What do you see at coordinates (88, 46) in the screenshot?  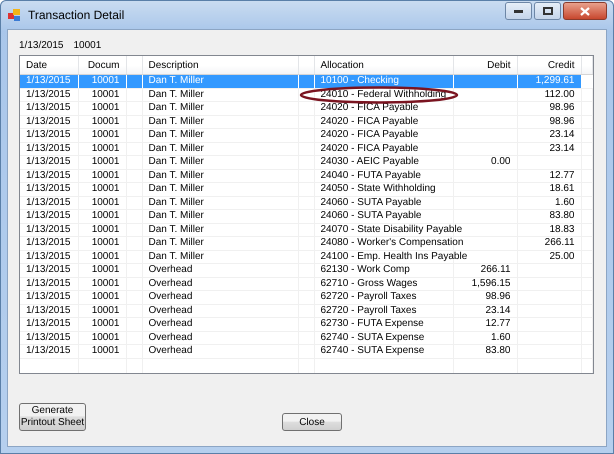 I see `document-number: 10001` at bounding box center [88, 46].